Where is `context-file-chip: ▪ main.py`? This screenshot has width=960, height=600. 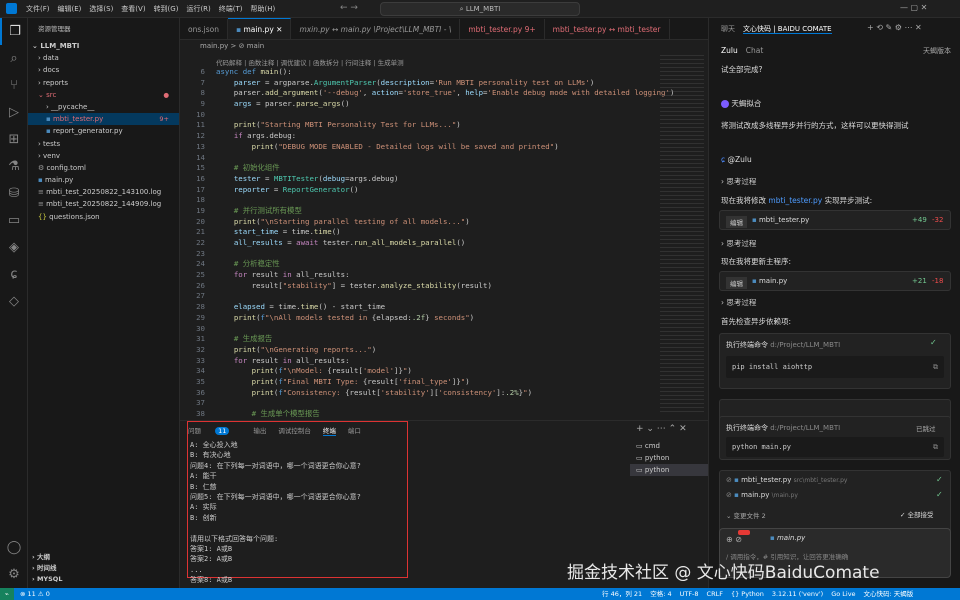 context-file-chip: ▪ main.py is located at coordinates (787, 538).